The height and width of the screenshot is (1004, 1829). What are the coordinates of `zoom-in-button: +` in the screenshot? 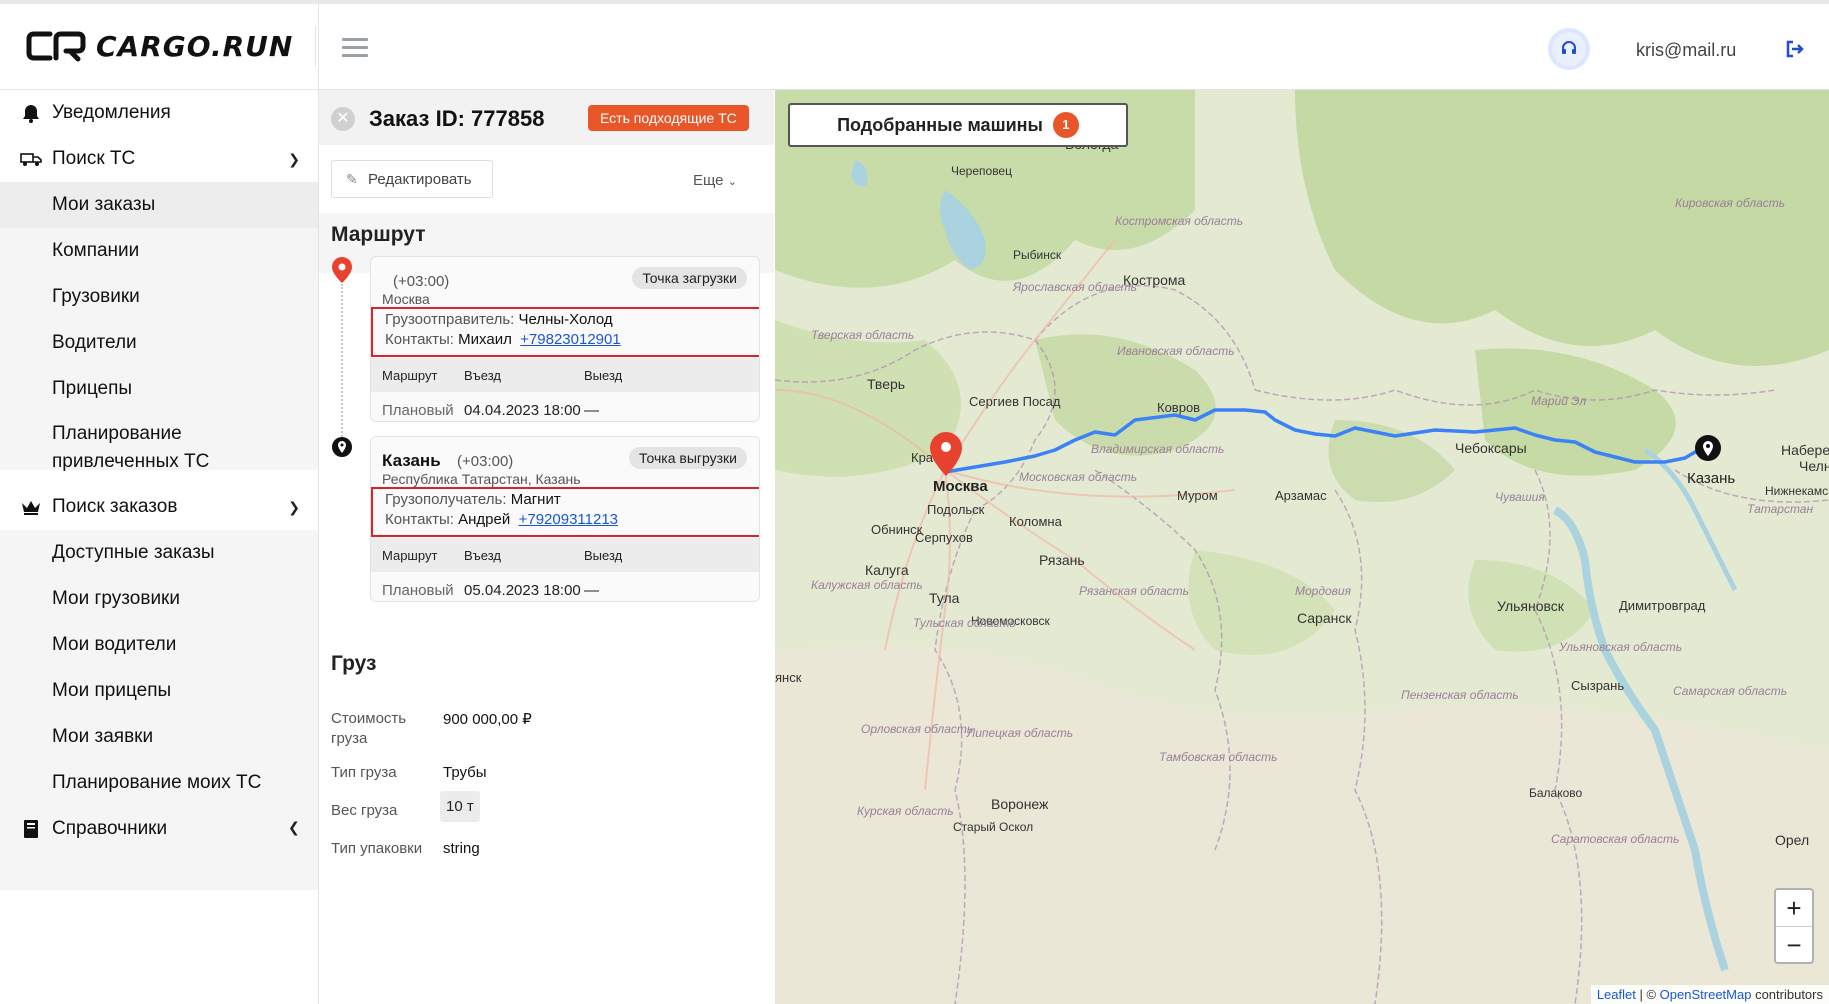 It's located at (1794, 908).